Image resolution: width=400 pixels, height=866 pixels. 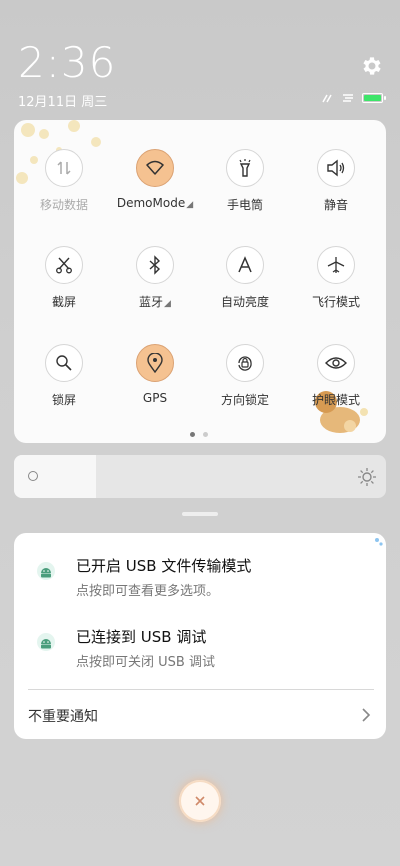 I want to click on screenshot-icon, so click(x=64, y=265).